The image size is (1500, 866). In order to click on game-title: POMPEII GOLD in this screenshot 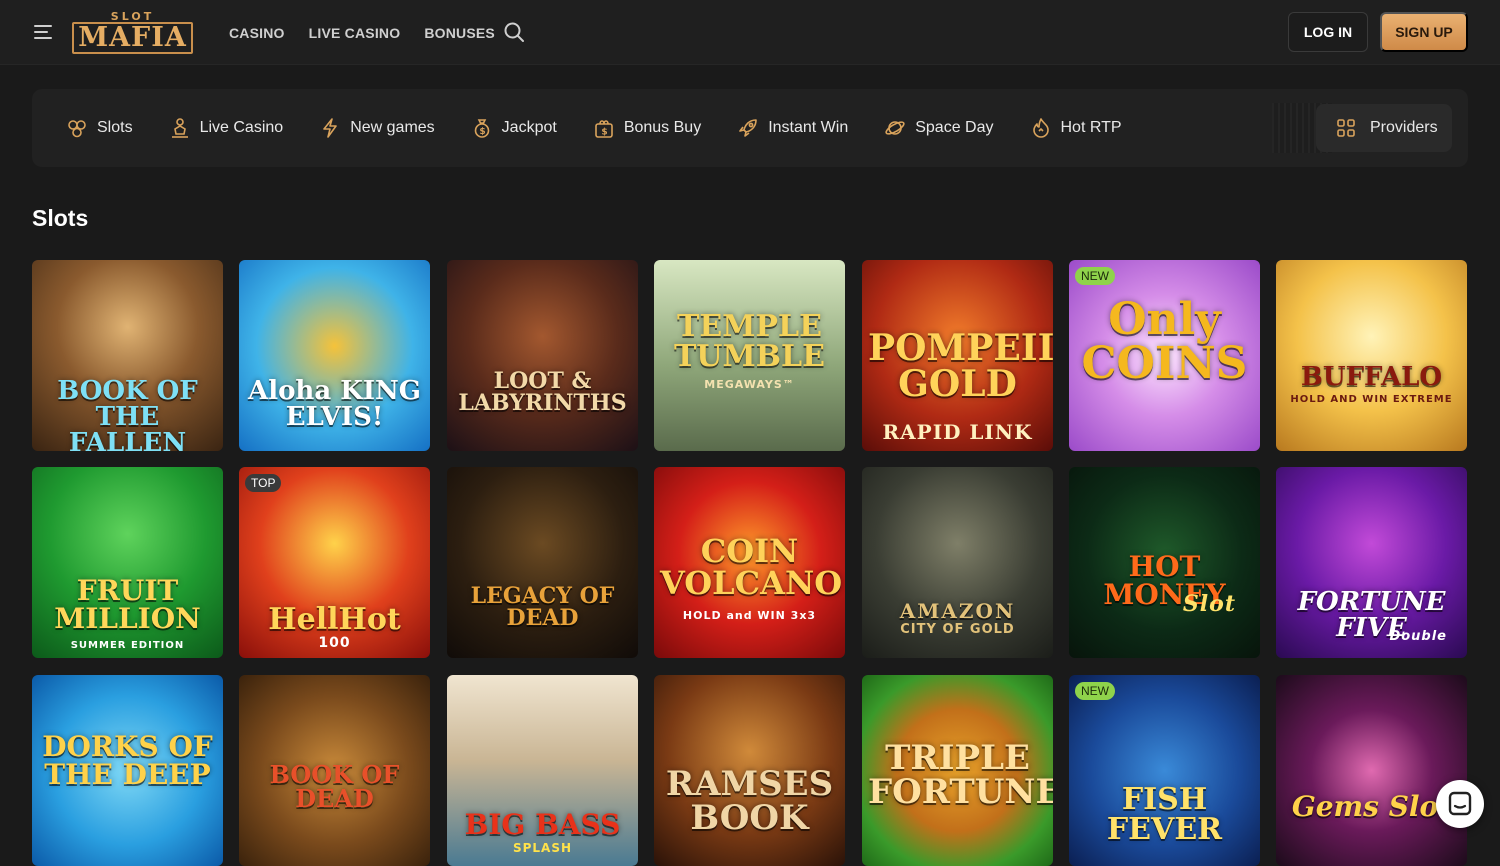, I will do `click(960, 366)`.